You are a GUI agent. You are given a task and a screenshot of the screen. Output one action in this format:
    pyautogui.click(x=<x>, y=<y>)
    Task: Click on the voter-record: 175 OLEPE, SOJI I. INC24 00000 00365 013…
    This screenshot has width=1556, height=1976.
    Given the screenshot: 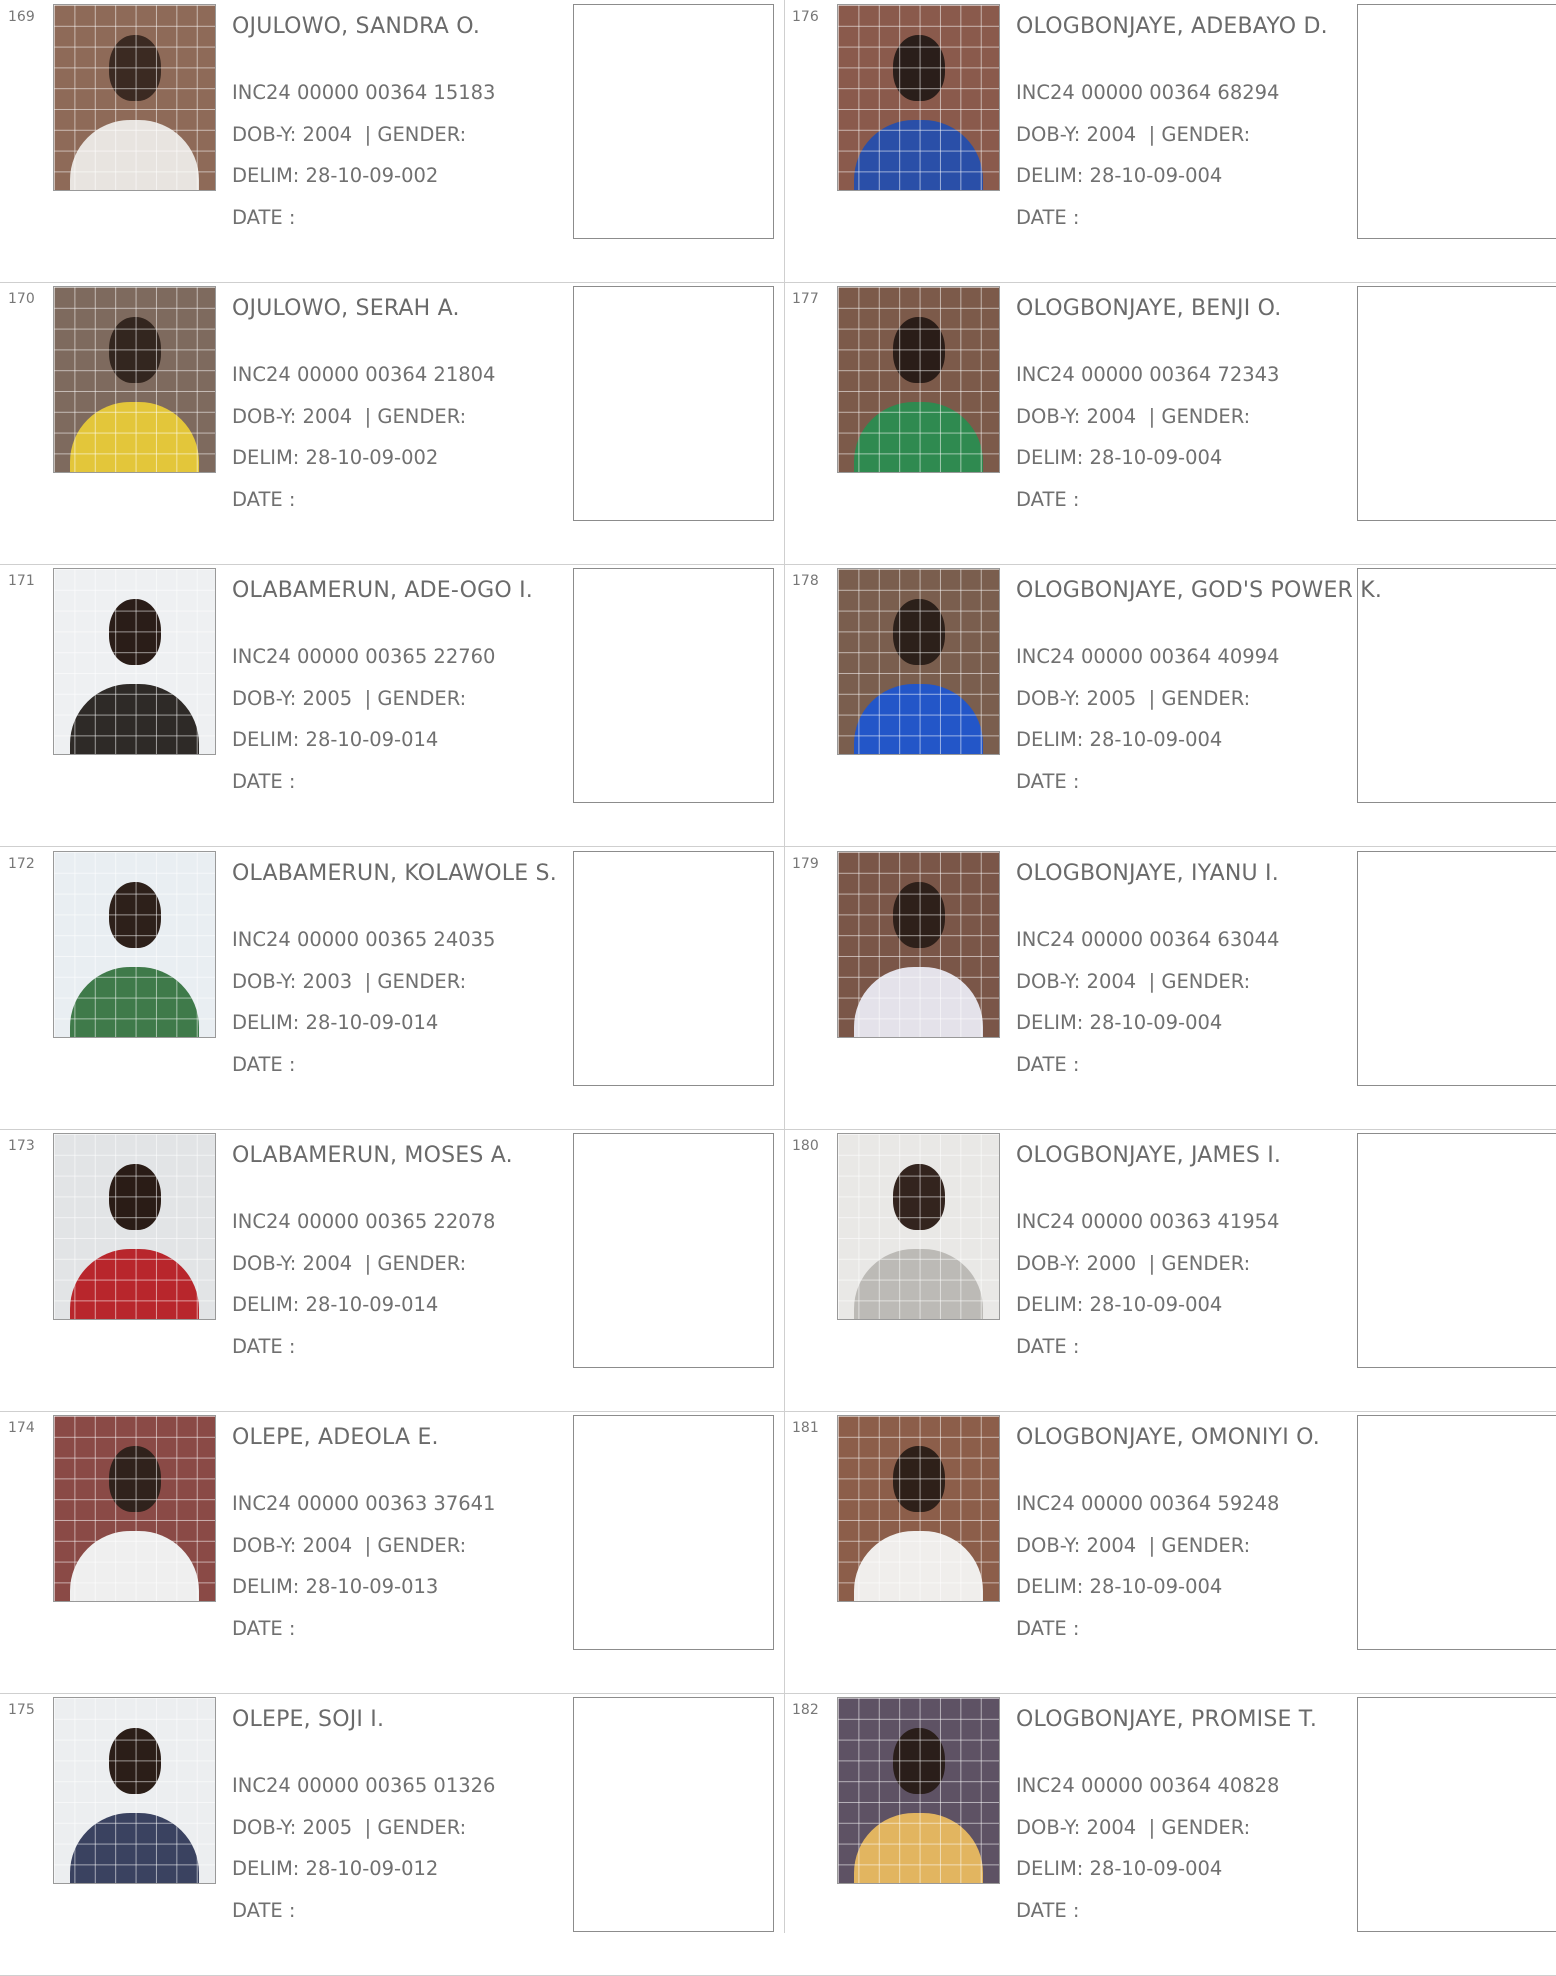 What is the action you would take?
    pyautogui.click(x=392, y=1834)
    